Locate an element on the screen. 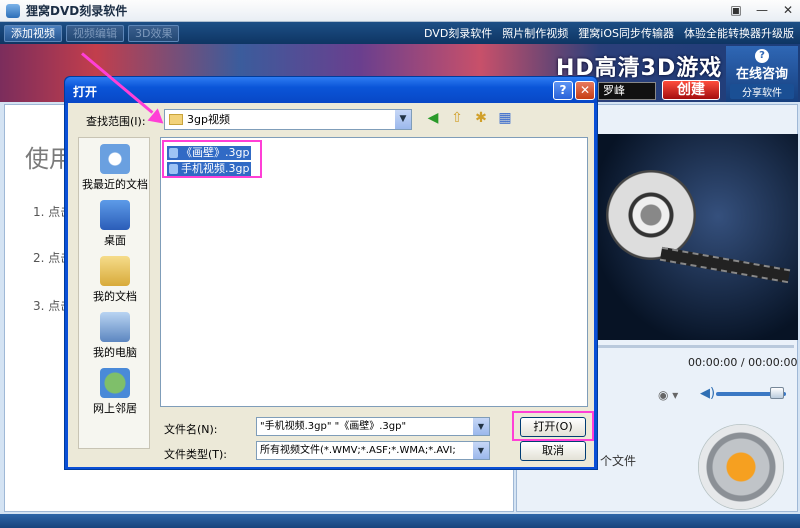  my-computer-icon is located at coordinates (115, 327).